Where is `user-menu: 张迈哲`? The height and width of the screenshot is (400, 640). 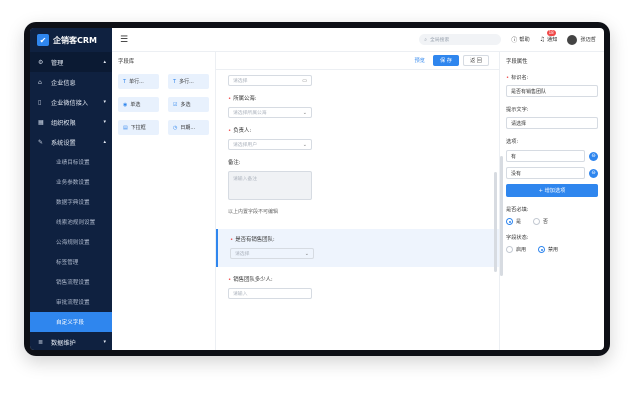 user-menu: 张迈哲 is located at coordinates (581, 39).